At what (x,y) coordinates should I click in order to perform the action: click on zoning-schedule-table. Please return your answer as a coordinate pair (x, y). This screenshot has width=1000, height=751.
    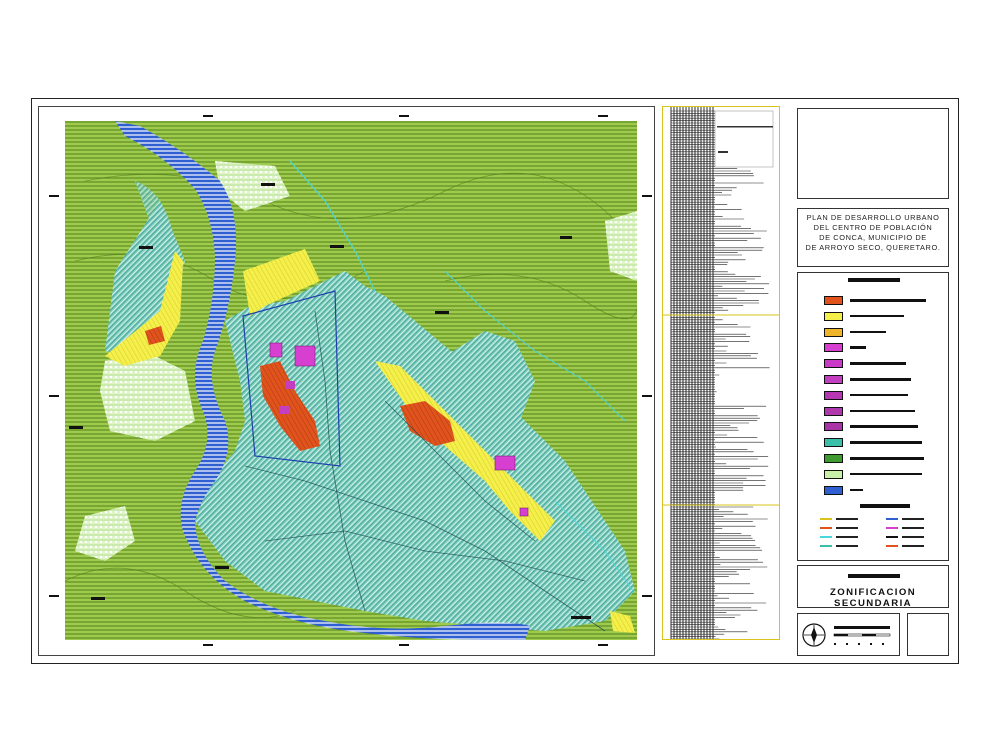
    Looking at the image, I should click on (721, 373).